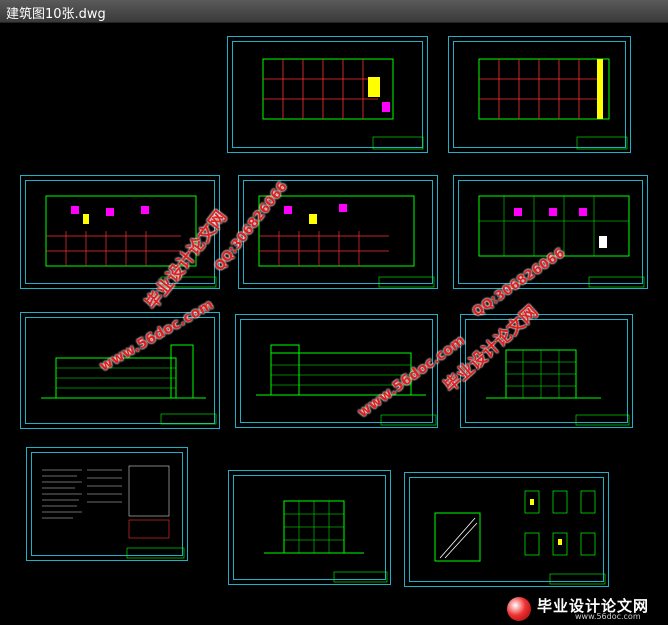 The image size is (668, 625). Describe the element at coordinates (113, 512) in the screenshot. I see `notes-drawing` at that location.